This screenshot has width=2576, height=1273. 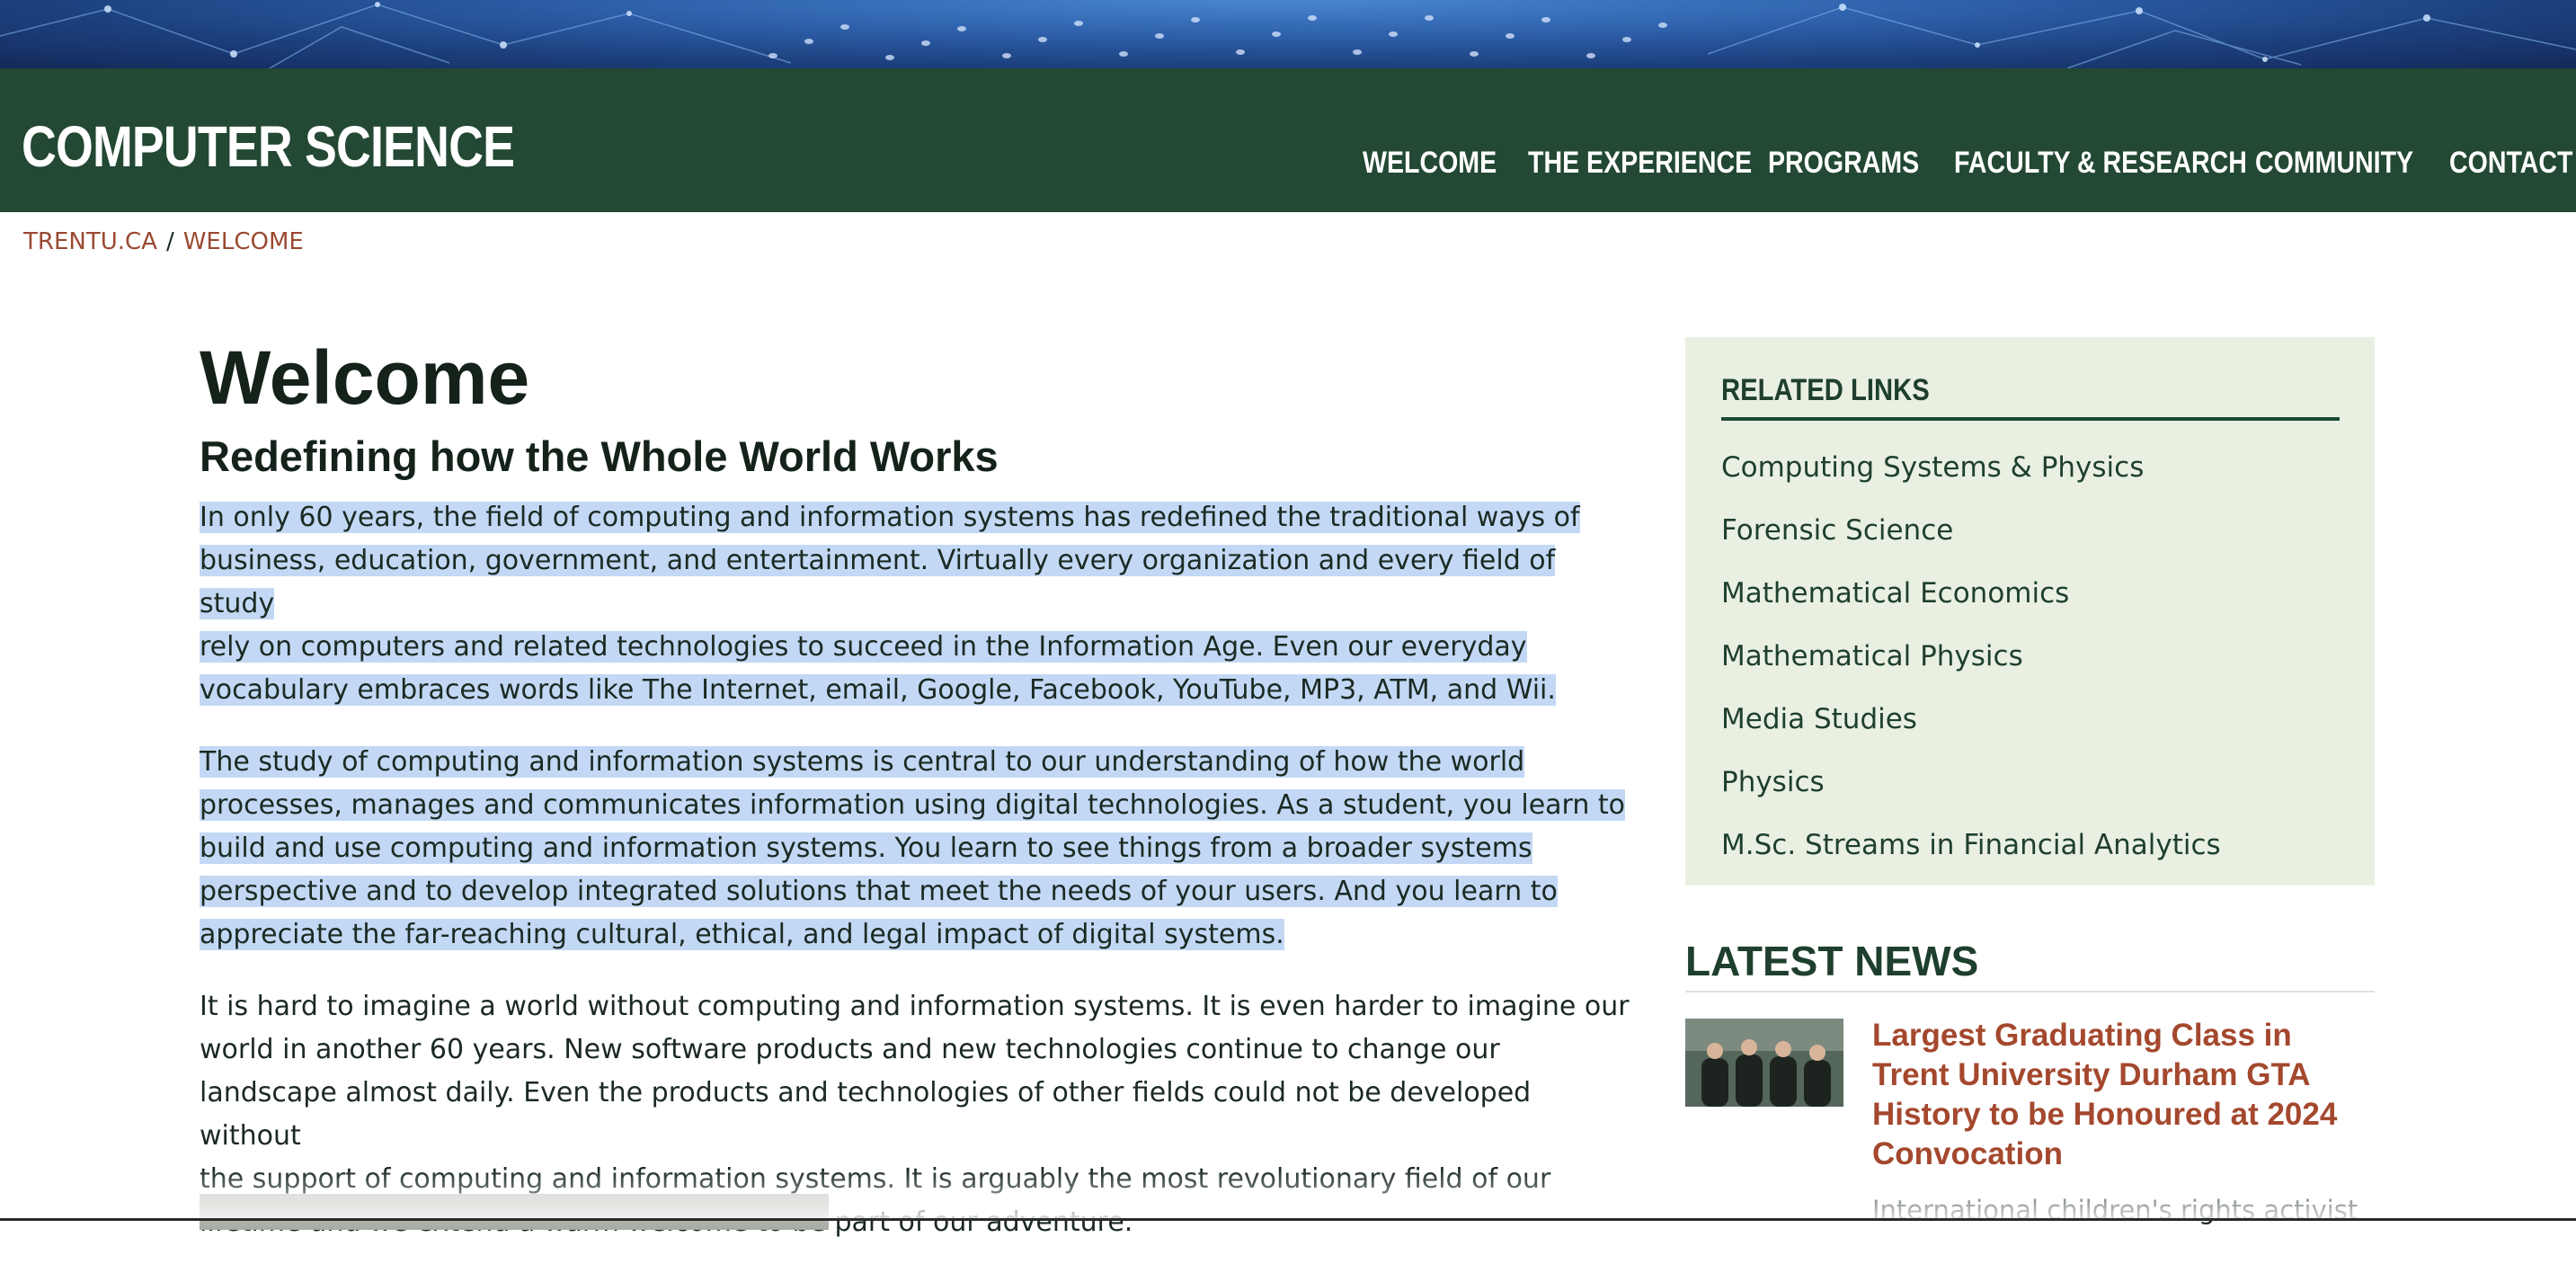 I want to click on graduates-photo-icon, so click(x=1764, y=1063).